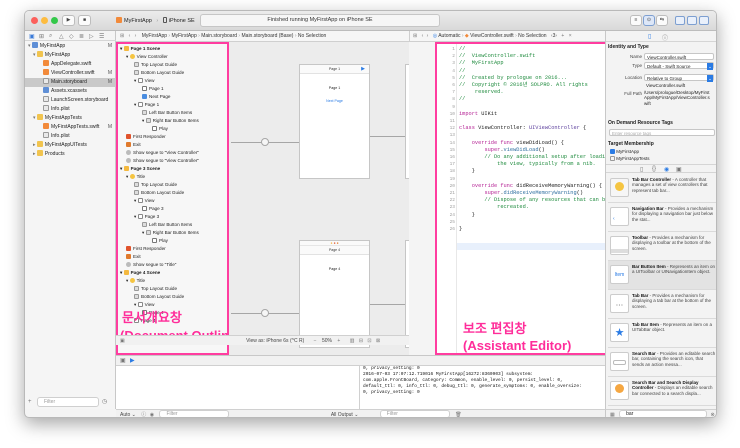 The width and height of the screenshot is (740, 448). I want to click on stop-button: ■, so click(84, 20).